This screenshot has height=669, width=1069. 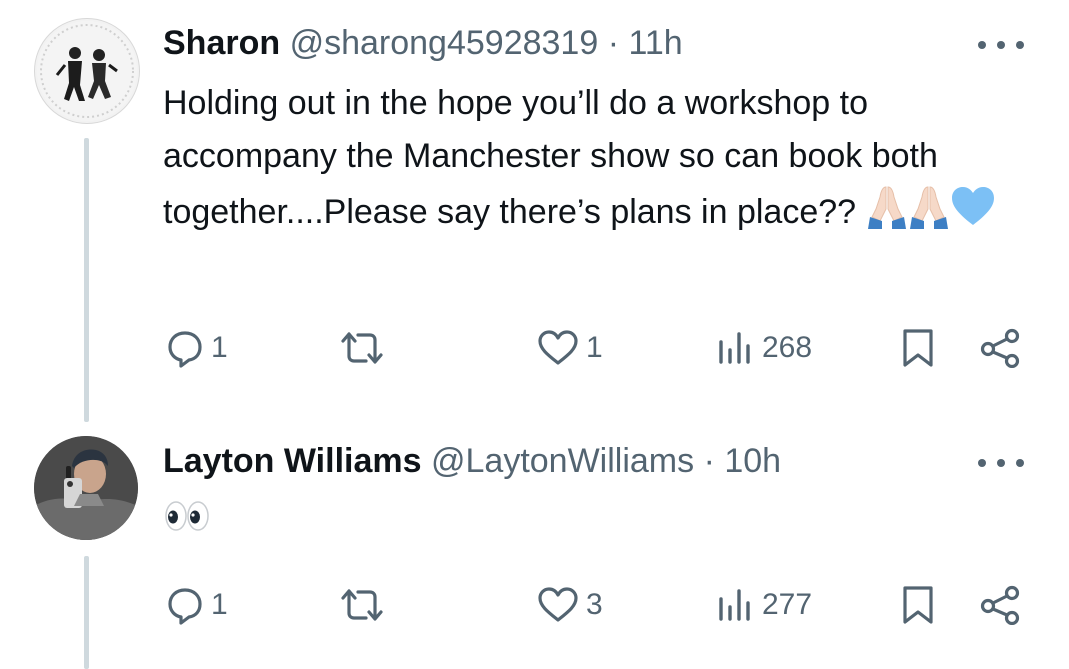 What do you see at coordinates (752, 461) in the screenshot?
I see `timestamp: 10h` at bounding box center [752, 461].